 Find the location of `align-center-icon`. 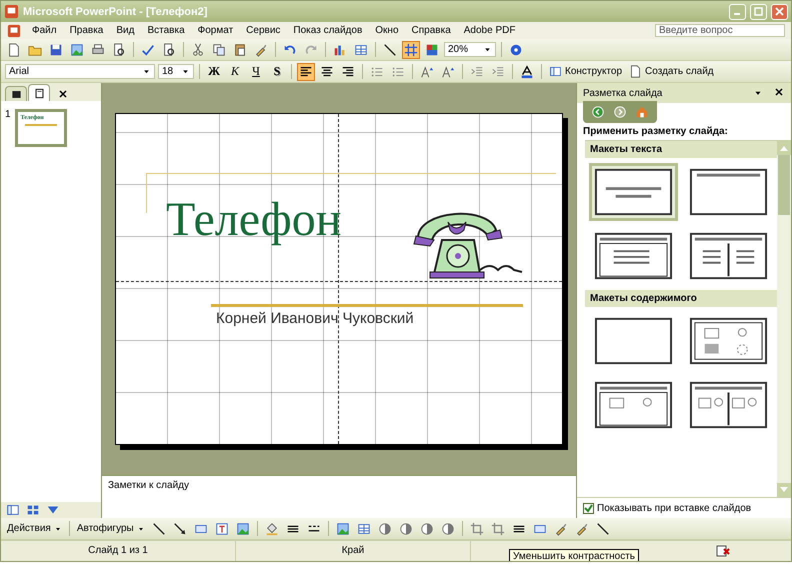

align-center-icon is located at coordinates (327, 71).